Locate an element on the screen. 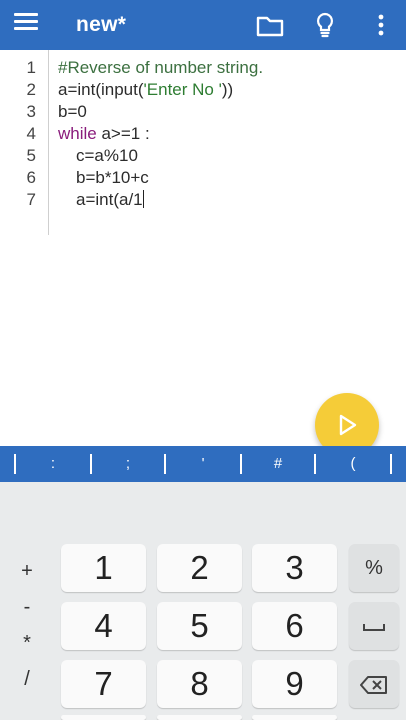  key-1: 1 is located at coordinates (103, 568).